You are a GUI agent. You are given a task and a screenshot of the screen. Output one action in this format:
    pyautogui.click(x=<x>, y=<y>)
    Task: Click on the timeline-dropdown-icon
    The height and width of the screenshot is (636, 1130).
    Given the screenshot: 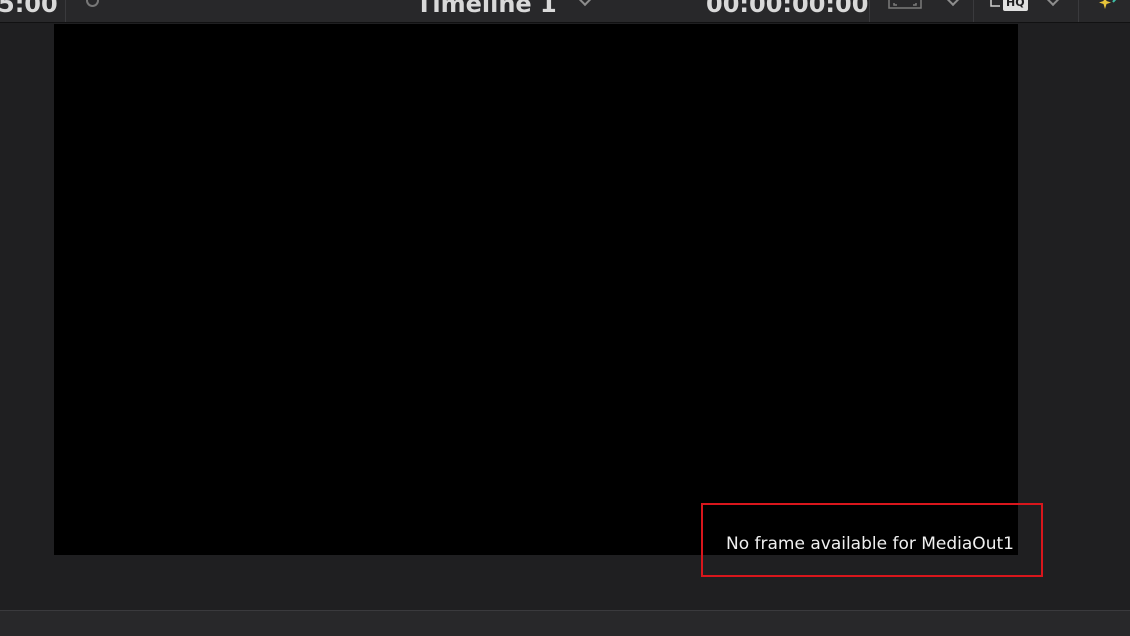 What is the action you would take?
    pyautogui.click(x=585, y=3)
    